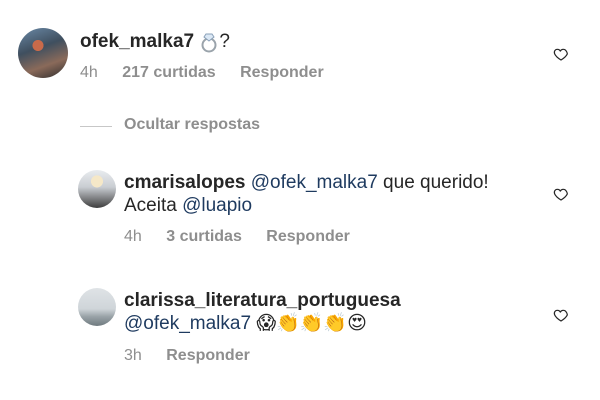  What do you see at coordinates (168, 73) in the screenshot?
I see `comment-likes: 217 curtidas` at bounding box center [168, 73].